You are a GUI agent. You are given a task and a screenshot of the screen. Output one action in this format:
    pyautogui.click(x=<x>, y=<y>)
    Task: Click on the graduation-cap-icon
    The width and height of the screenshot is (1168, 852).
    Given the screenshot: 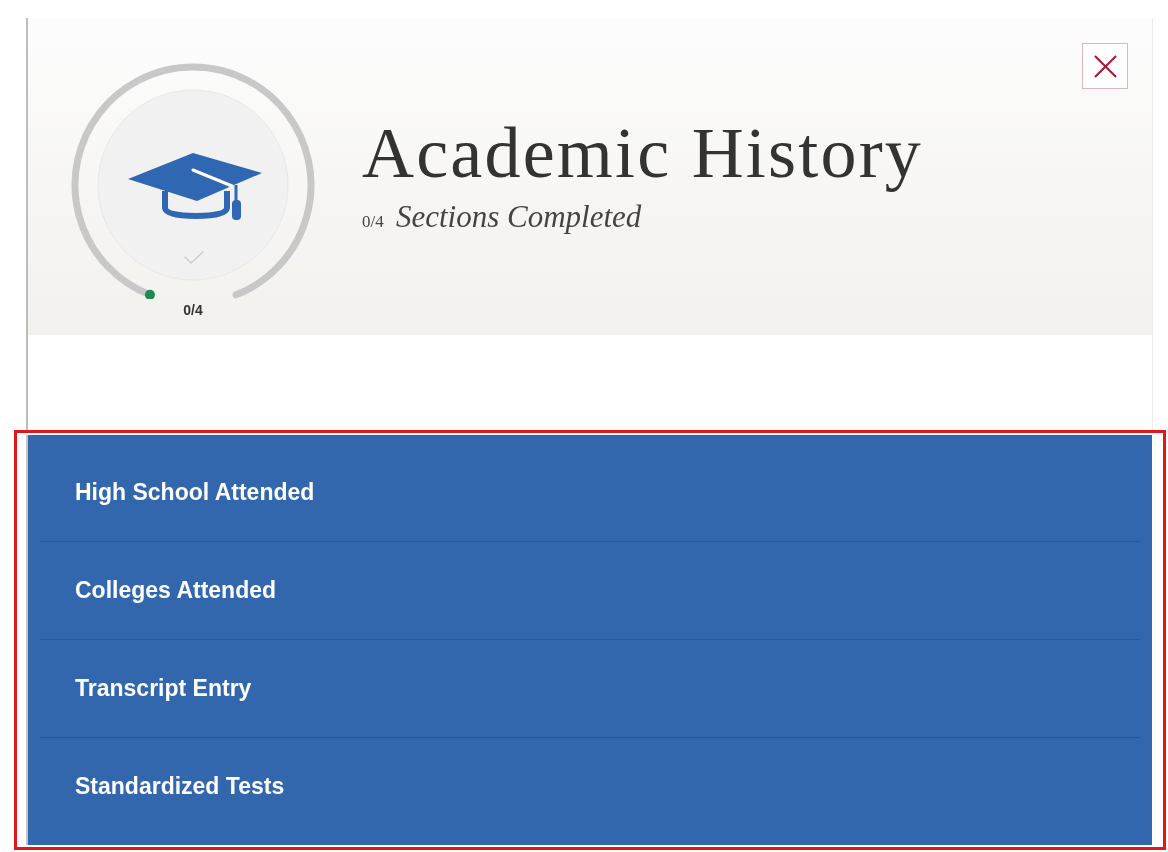 What is the action you would take?
    pyautogui.click(x=195, y=186)
    